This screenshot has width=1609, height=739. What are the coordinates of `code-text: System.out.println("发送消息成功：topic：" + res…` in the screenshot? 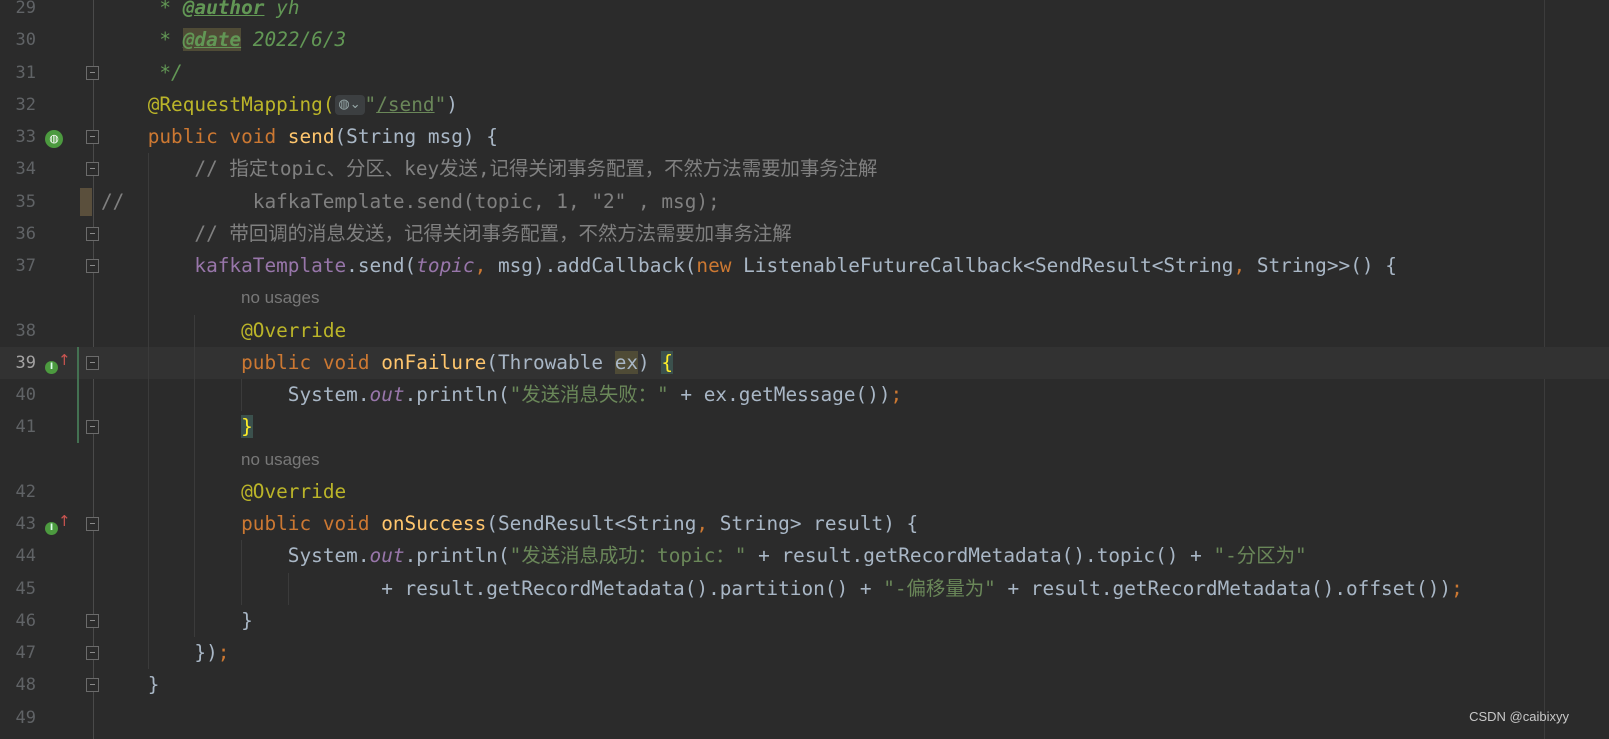 It's located at (704, 556).